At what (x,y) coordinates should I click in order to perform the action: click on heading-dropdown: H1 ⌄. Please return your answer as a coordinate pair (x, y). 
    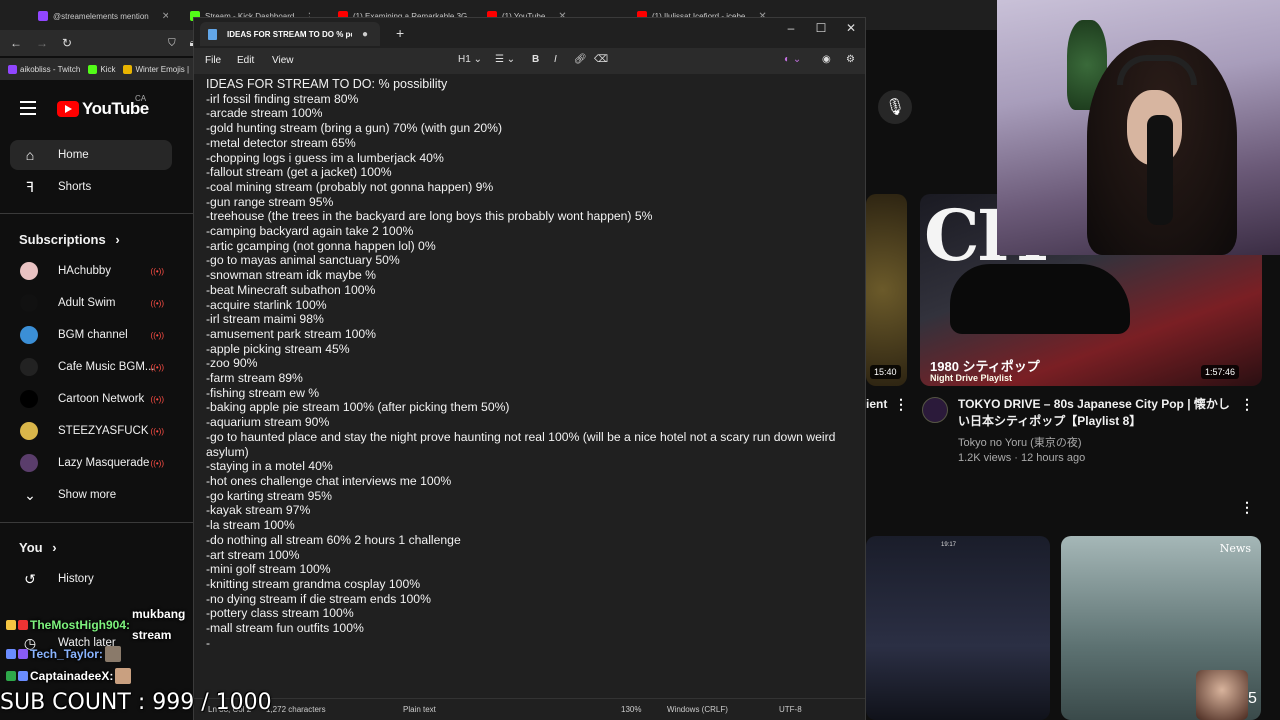
    Looking at the image, I should click on (470, 59).